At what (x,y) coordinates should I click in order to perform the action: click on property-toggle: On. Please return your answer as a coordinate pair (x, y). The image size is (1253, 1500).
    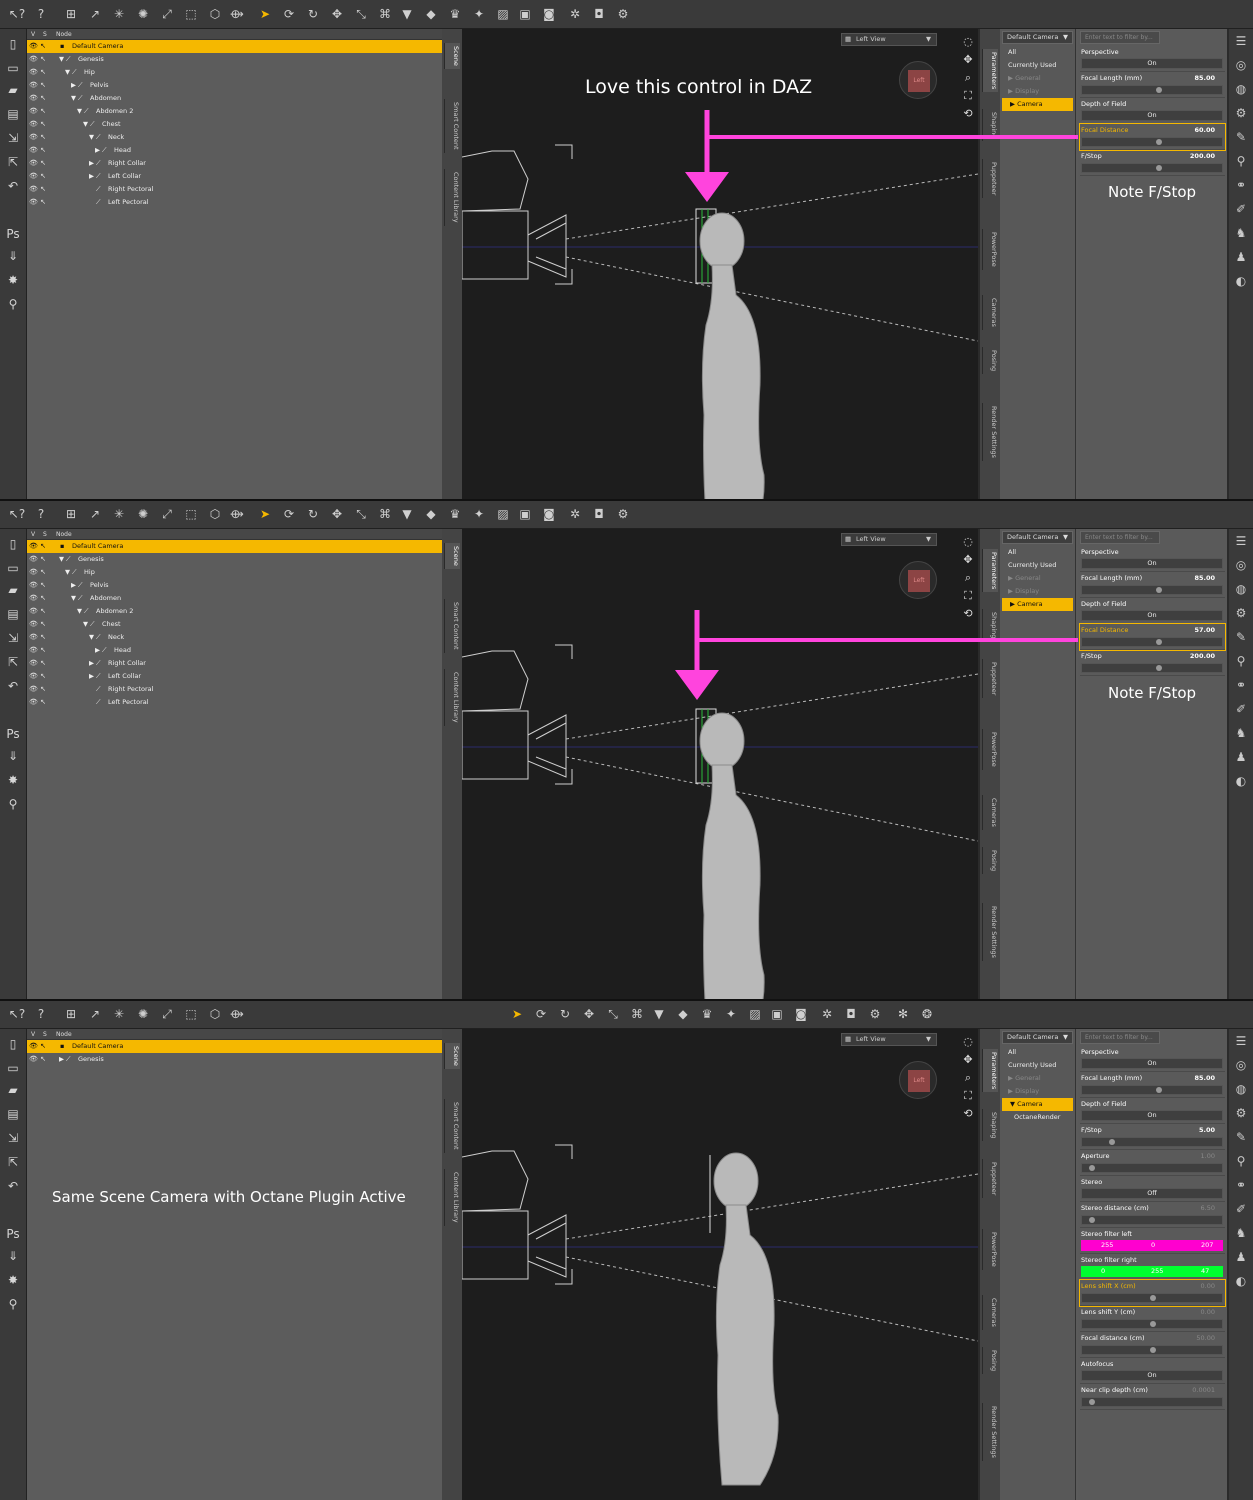
    Looking at the image, I should click on (1152, 1375).